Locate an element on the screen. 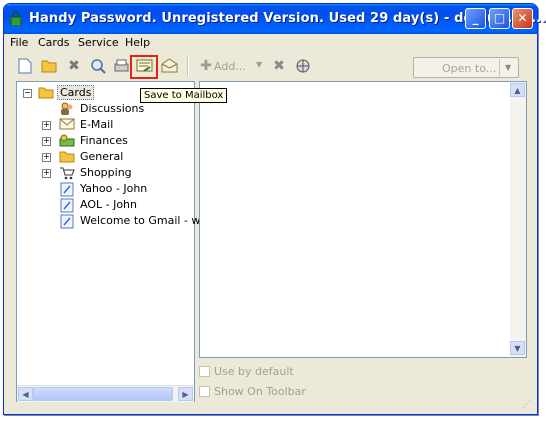 This screenshot has width=546, height=422. tree-item-label: E-Mail is located at coordinates (97, 124).